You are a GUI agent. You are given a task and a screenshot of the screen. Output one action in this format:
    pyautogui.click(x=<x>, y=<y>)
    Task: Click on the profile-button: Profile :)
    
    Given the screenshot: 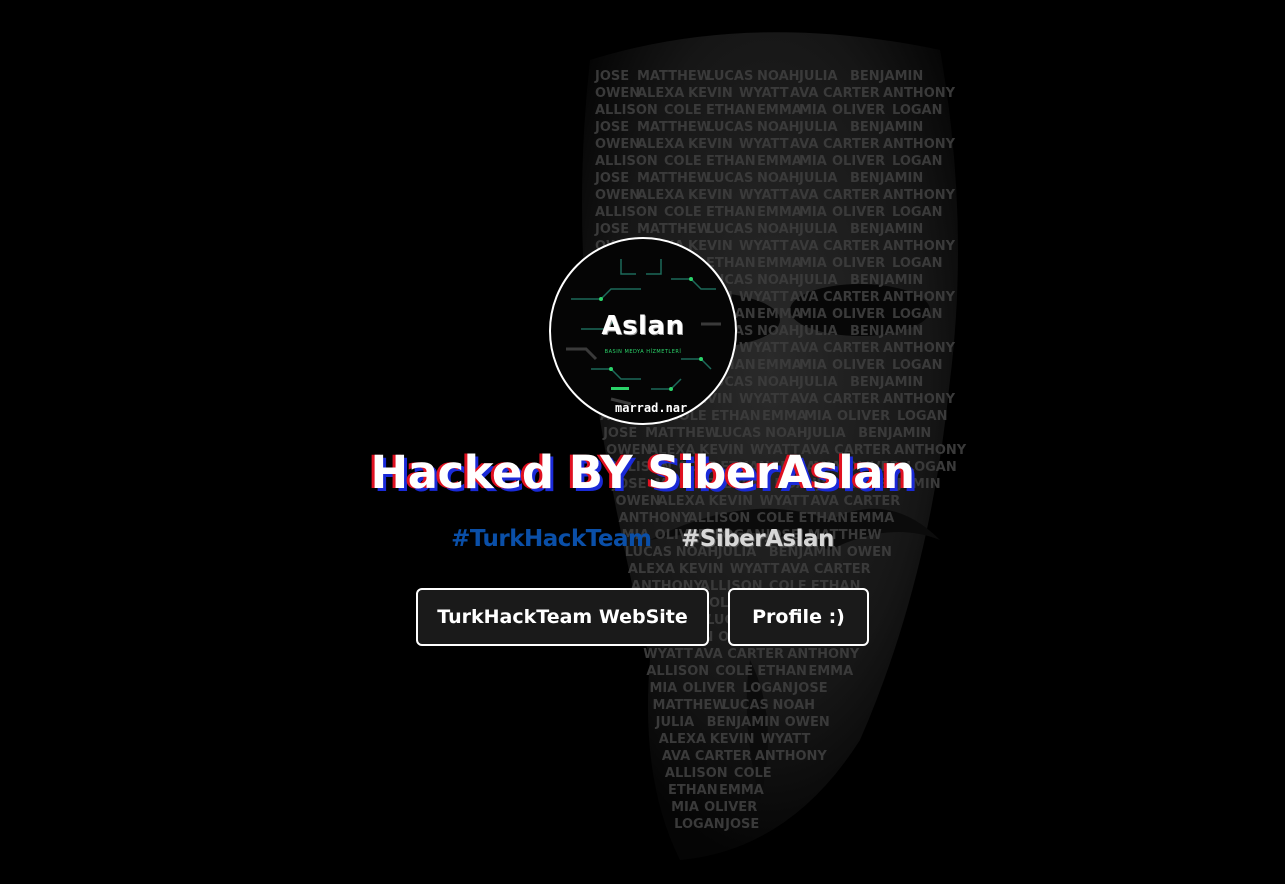 What is the action you would take?
    pyautogui.click(x=798, y=617)
    